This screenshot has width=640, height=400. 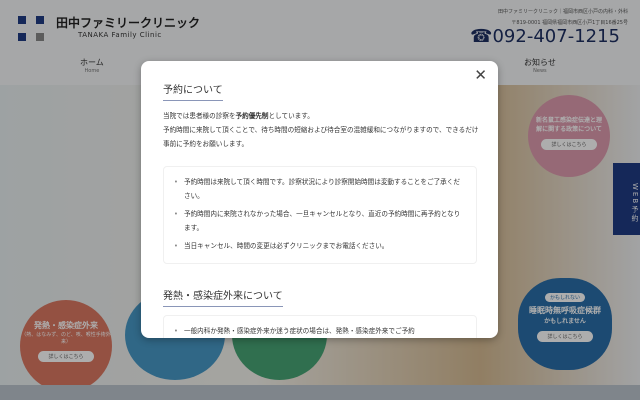 I want to click on note-item: 一般内科か発熱・感染症外来か迷う症状の場合は、発熱・感染症外来でご予約, so click(x=320, y=331).